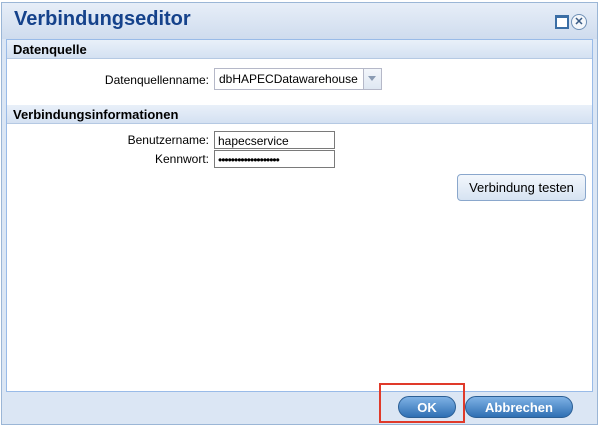 This screenshot has height=427, width=600. I want to click on datasource-name-label: Datenquellenname:, so click(156, 80).